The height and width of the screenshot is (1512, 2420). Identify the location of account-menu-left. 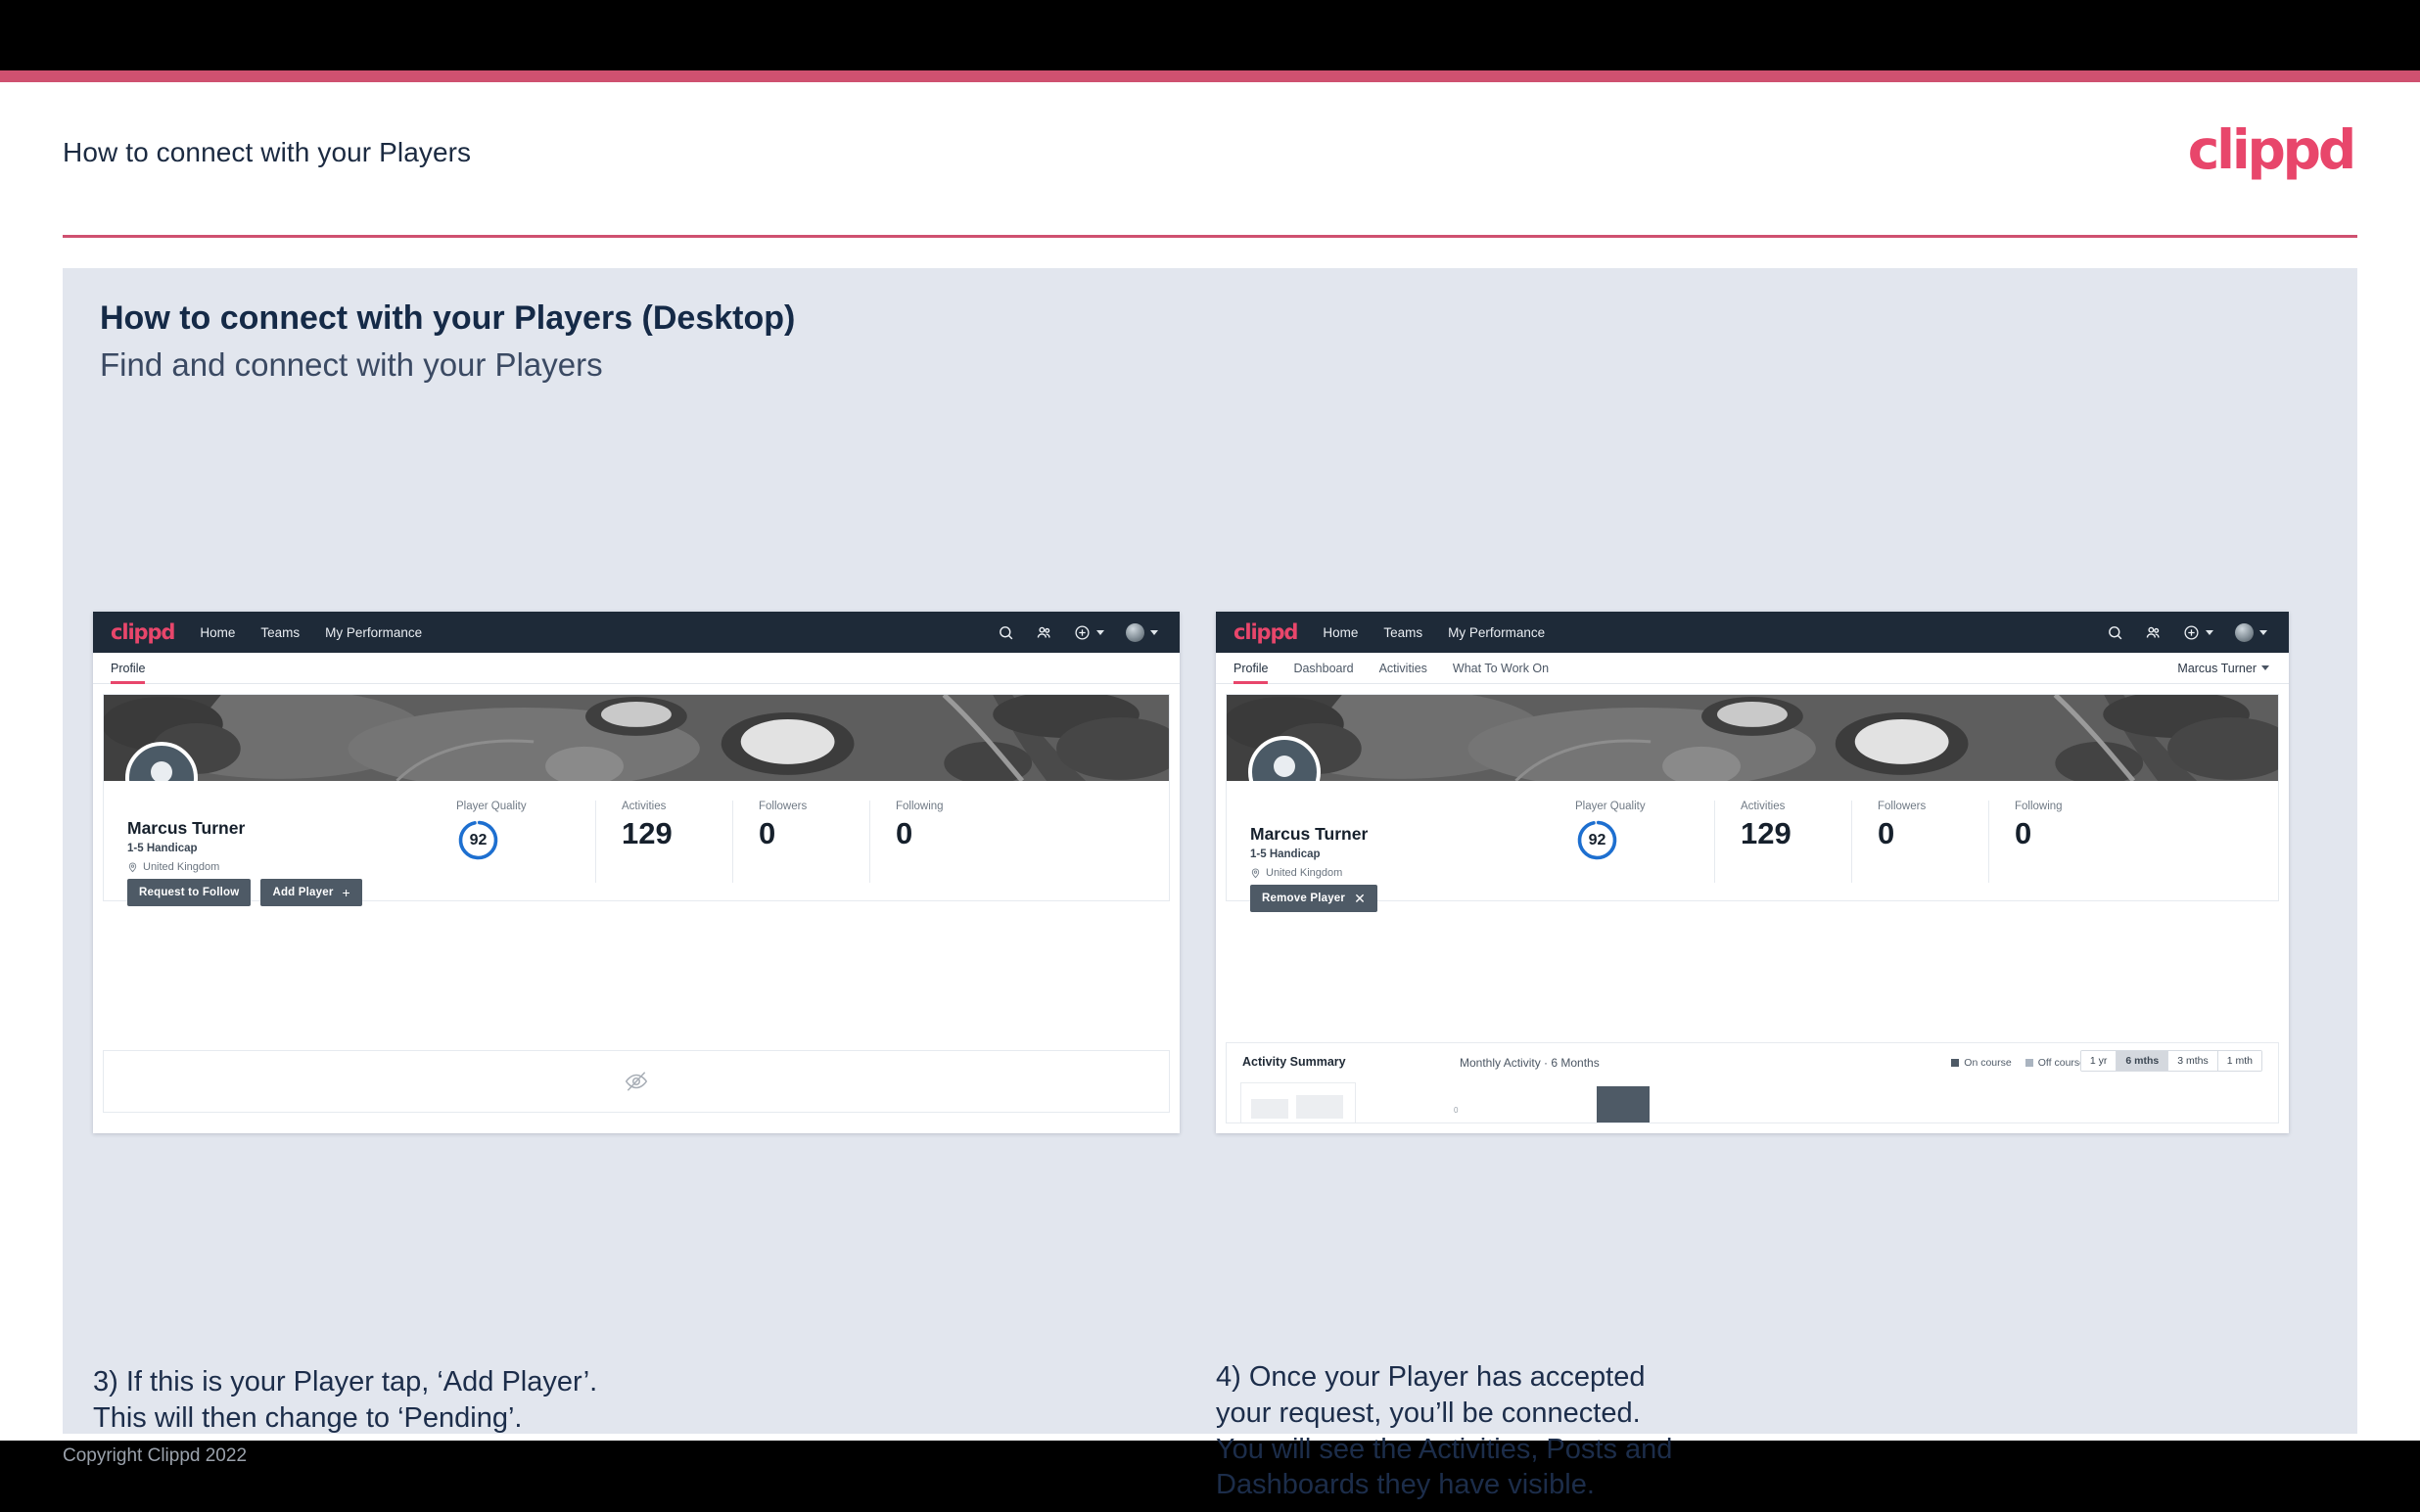
(1142, 632).